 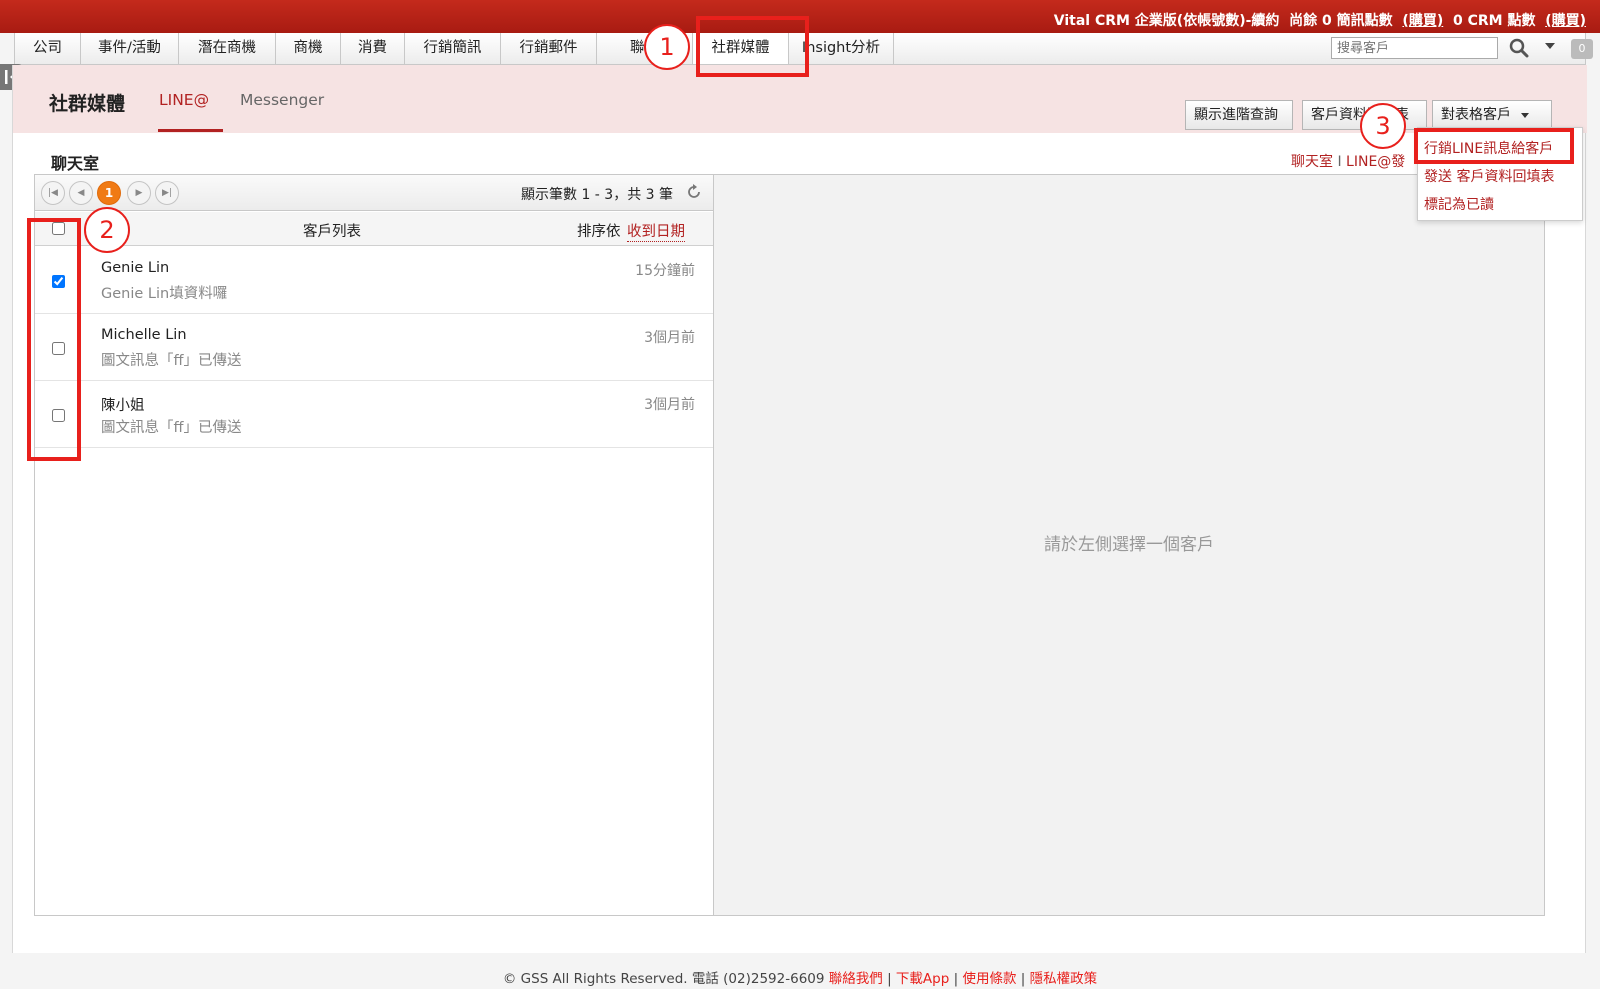 What do you see at coordinates (1339, 162) in the screenshot?
I see `breadcrumb-separator: I` at bounding box center [1339, 162].